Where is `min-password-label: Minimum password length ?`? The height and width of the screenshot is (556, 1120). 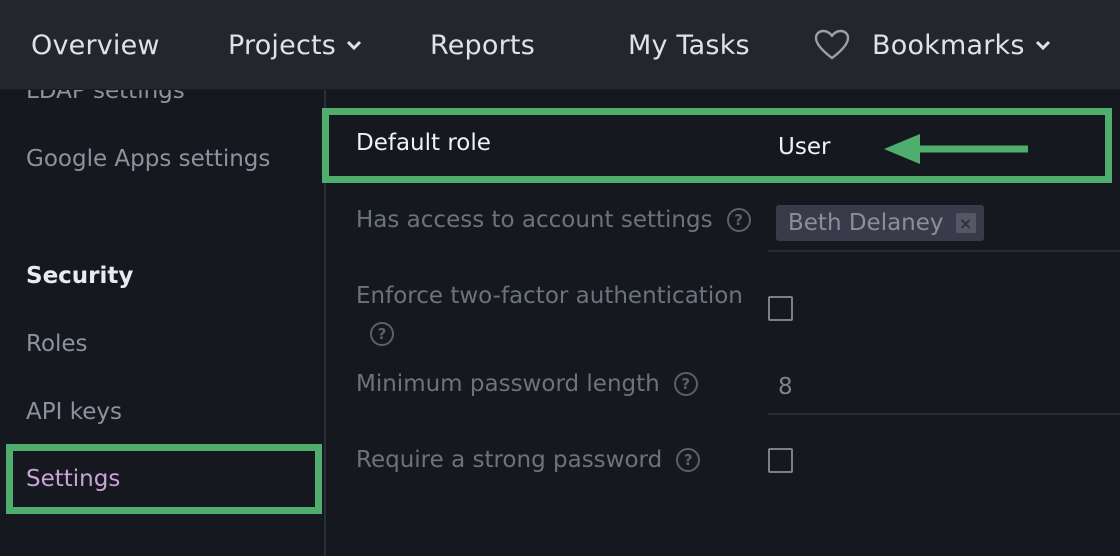
min-password-label: Minimum password length ? is located at coordinates (527, 384).